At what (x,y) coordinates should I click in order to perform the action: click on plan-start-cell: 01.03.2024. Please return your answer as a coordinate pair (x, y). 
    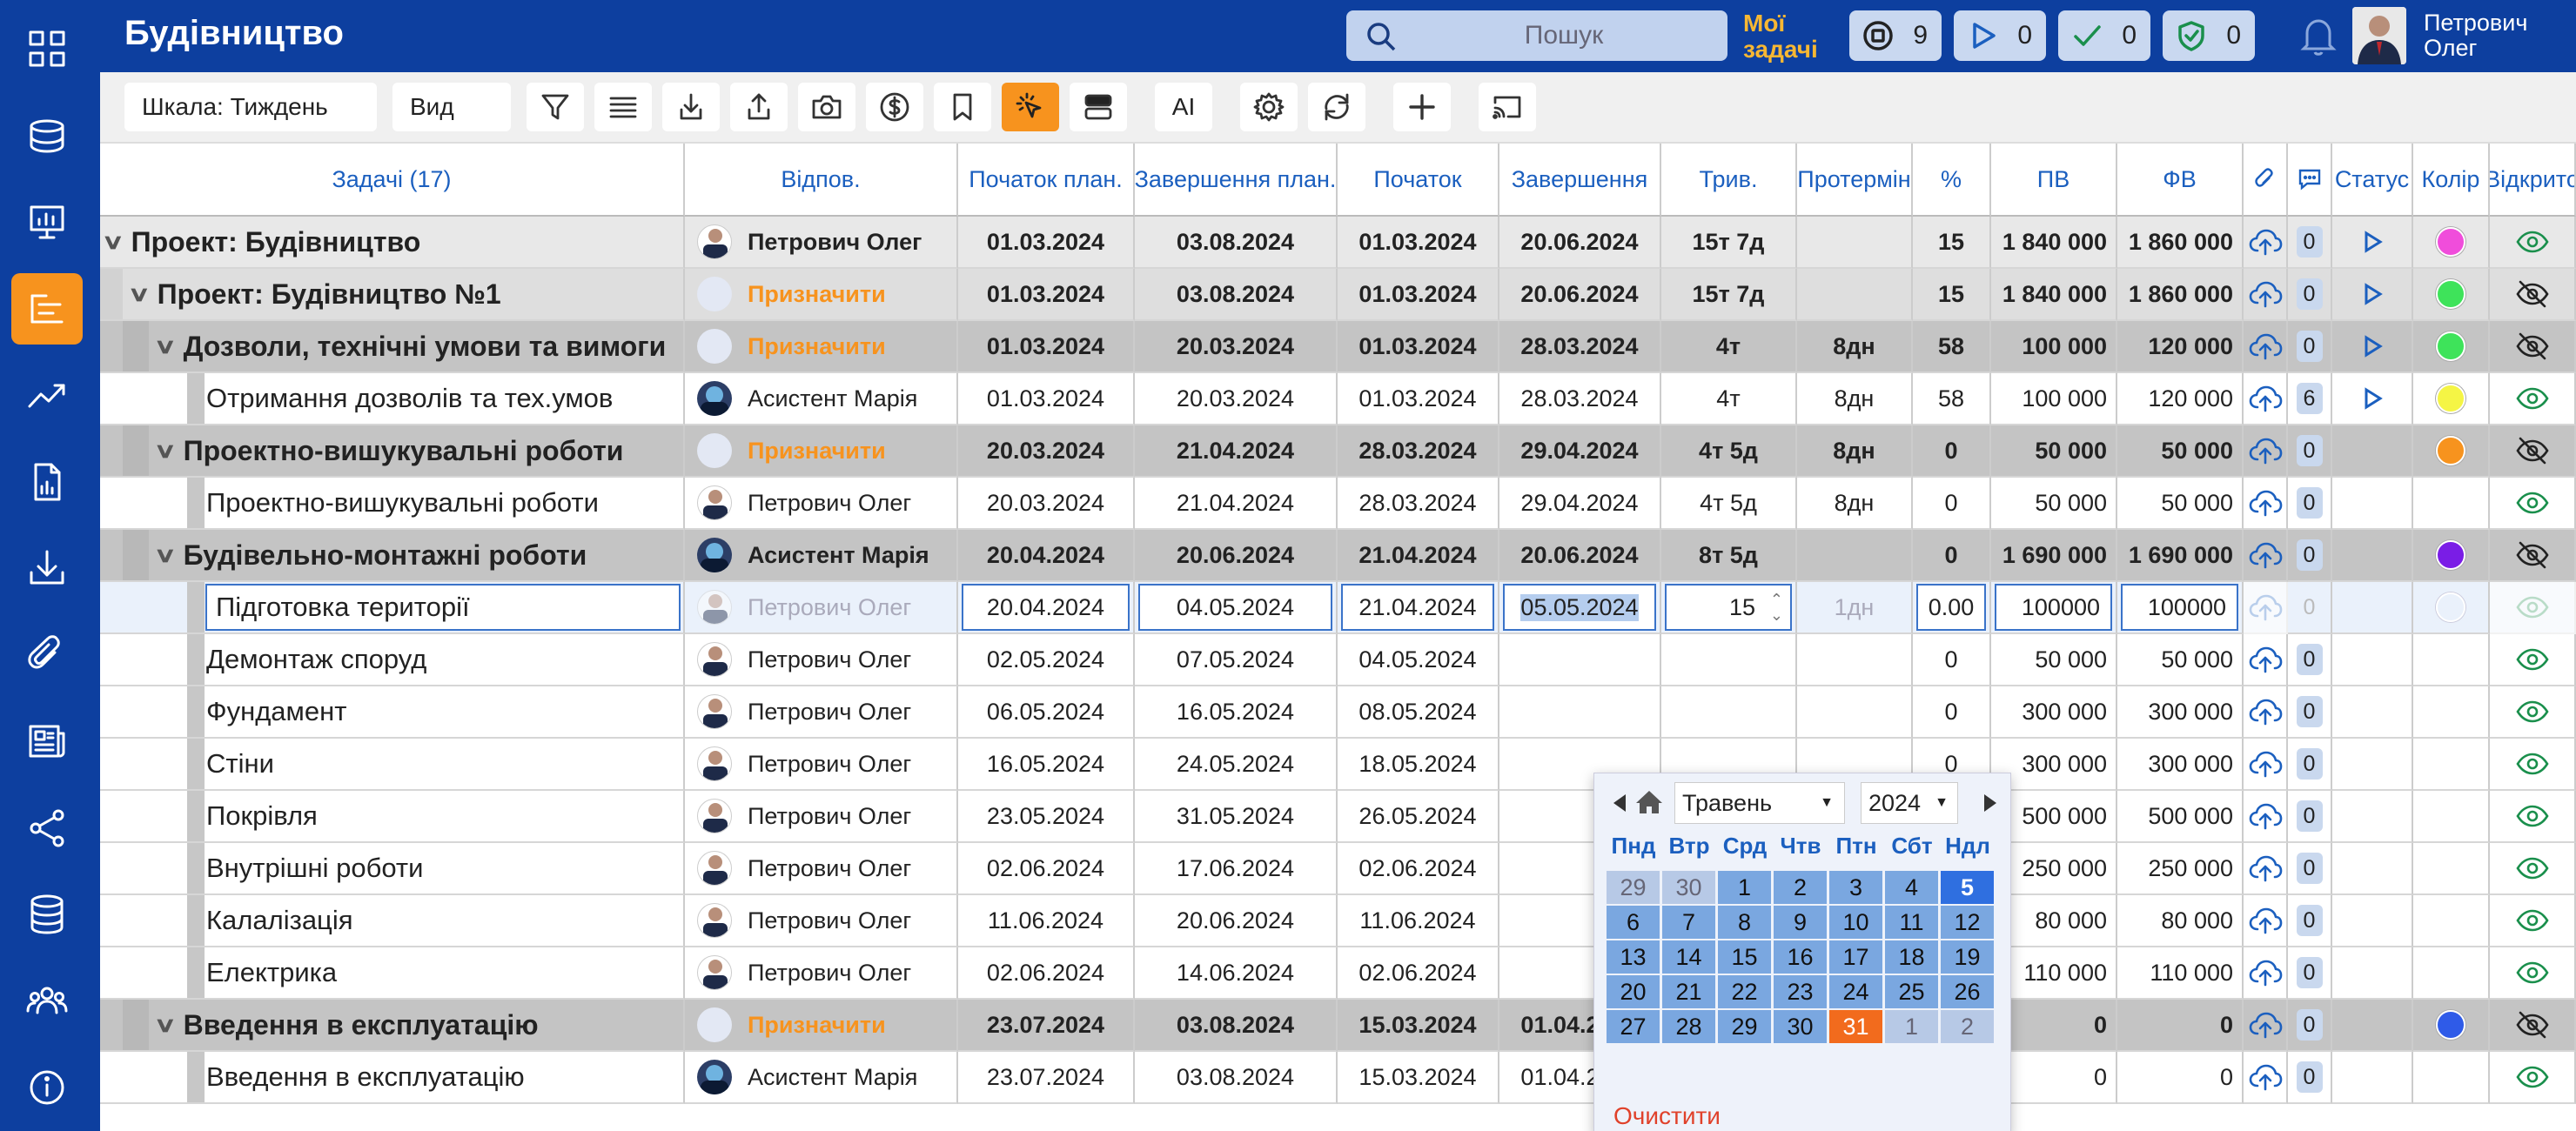
    Looking at the image, I should click on (1046, 399).